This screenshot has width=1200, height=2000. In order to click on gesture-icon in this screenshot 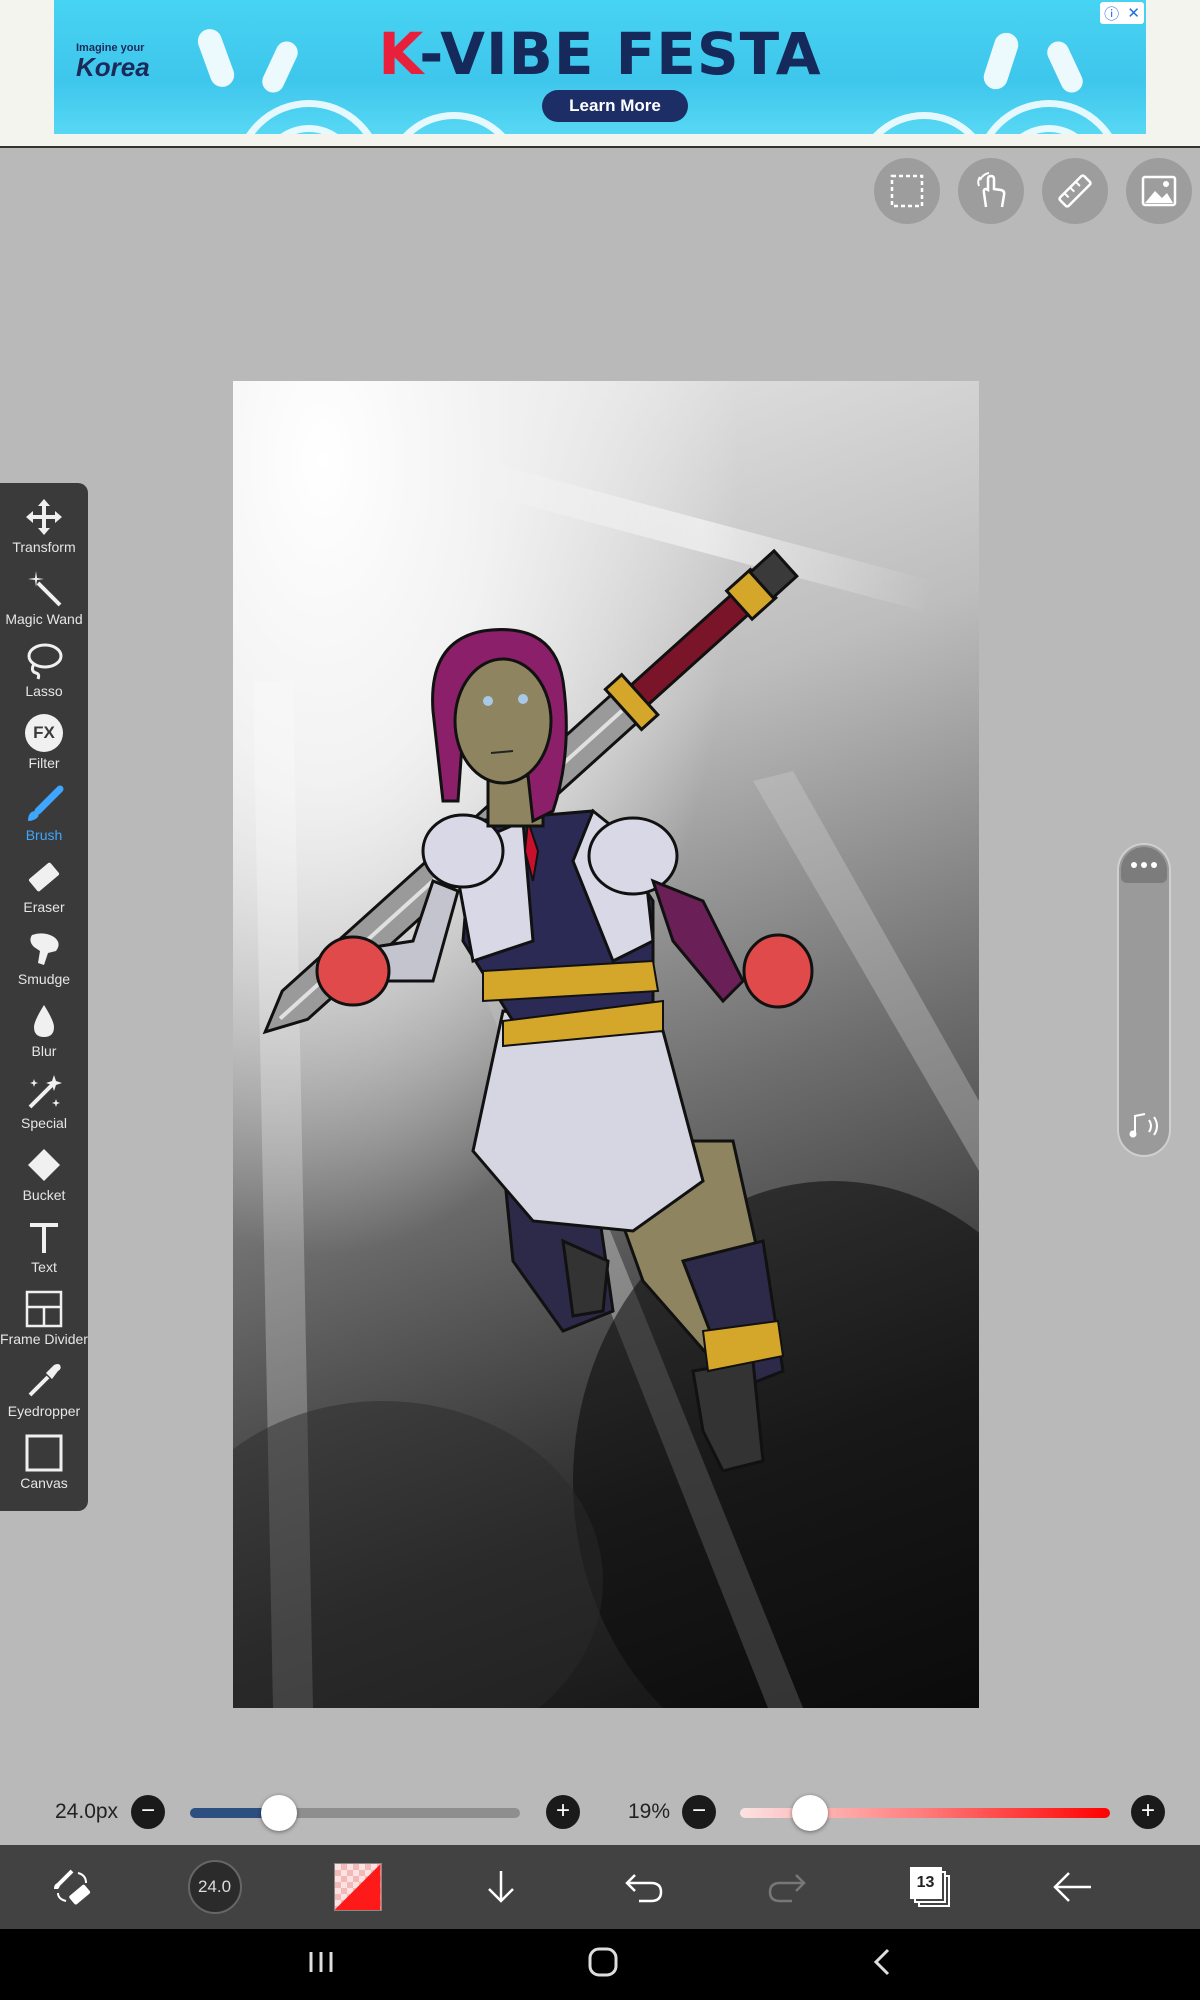, I will do `click(991, 190)`.